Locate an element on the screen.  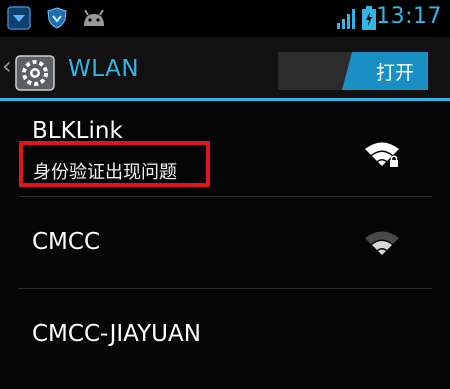
wlan-toggle: 打开 is located at coordinates (353, 71).